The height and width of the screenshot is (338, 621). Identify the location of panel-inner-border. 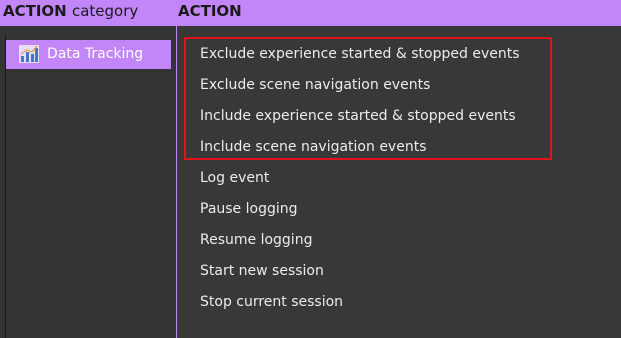
(5, 186).